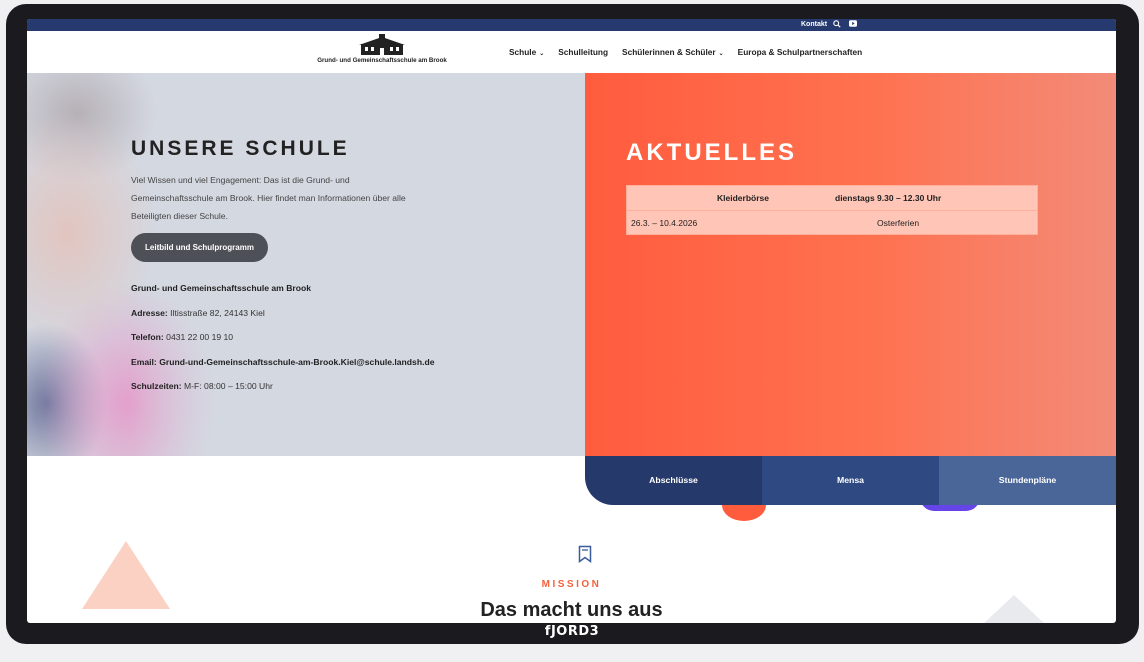  What do you see at coordinates (898, 223) in the screenshot?
I see `table-cell: Osterferien` at bounding box center [898, 223].